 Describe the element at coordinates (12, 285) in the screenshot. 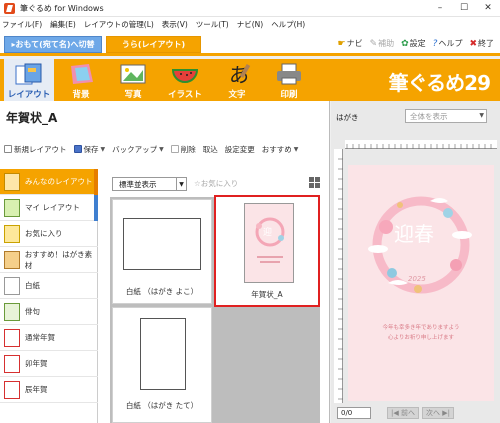

I see `blank-paper-icon` at that location.